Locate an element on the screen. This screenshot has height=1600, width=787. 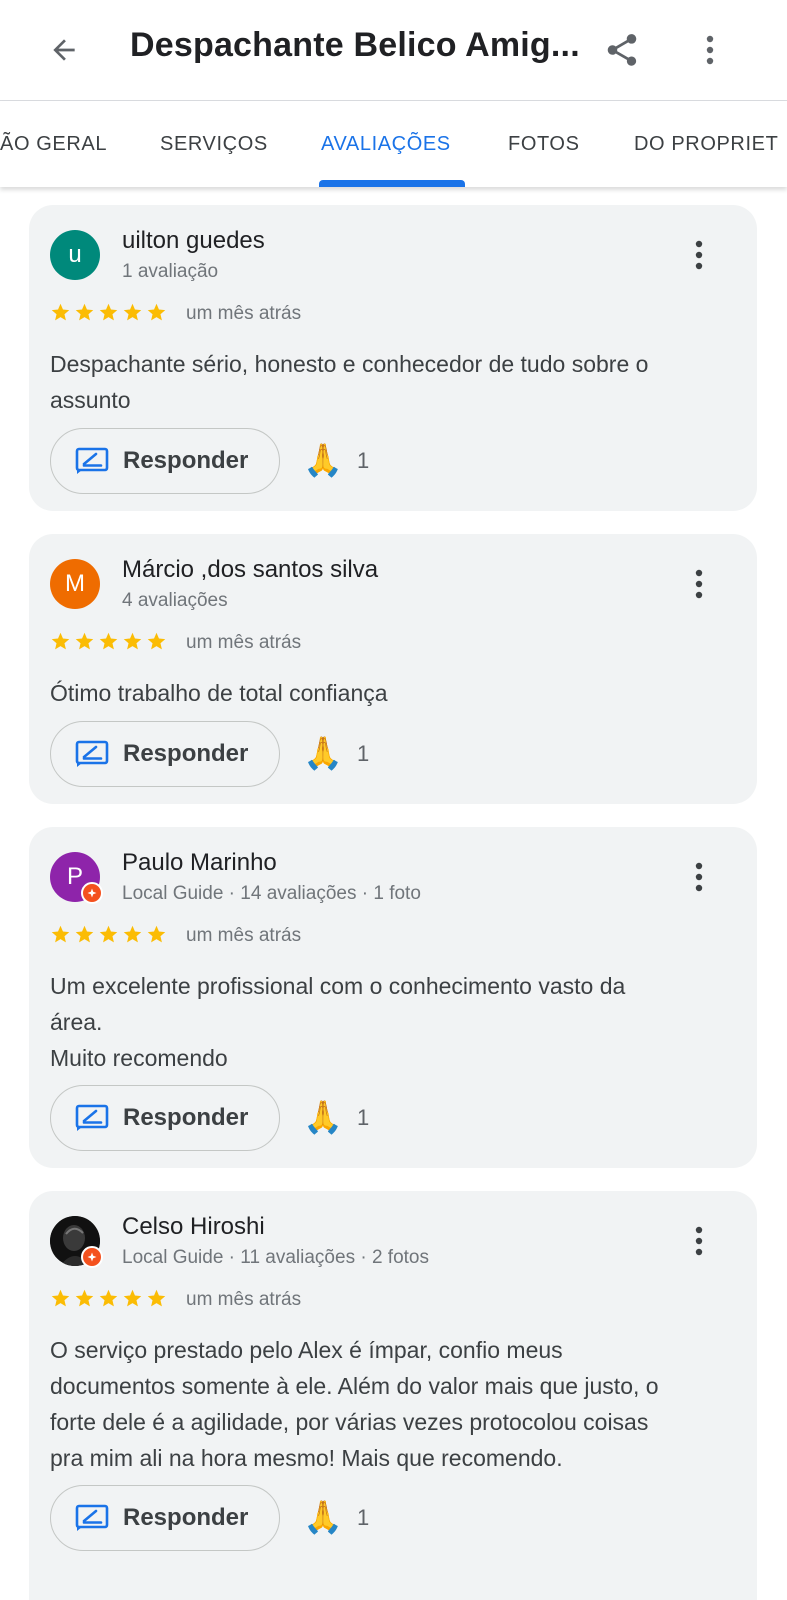
reviewer-meta: Local Guide · 14 avaliações · 1 foto is located at coordinates (271, 893).